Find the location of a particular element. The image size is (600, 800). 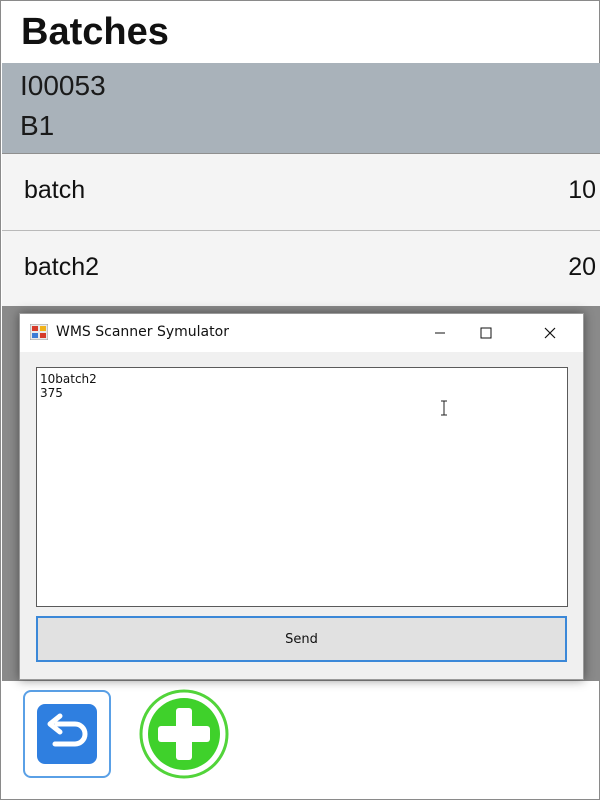

minimize-icon is located at coordinates (440, 333).